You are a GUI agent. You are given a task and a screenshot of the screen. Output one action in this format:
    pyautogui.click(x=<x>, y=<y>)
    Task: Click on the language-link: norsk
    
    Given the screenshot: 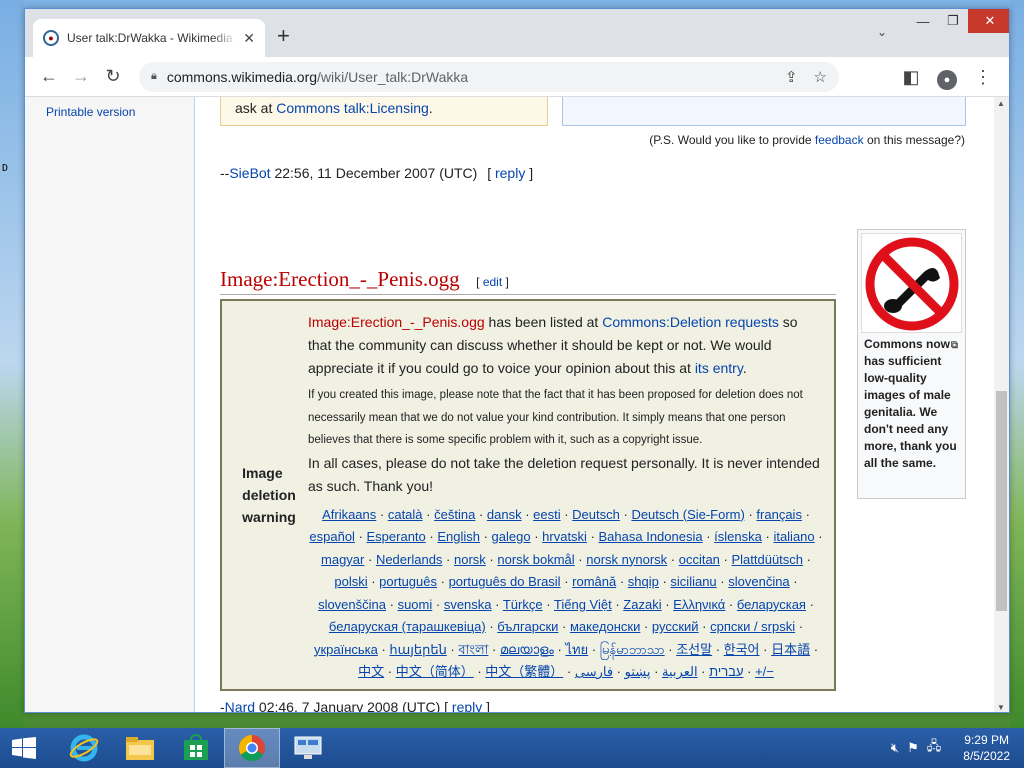 What is the action you would take?
    pyautogui.click(x=470, y=559)
    